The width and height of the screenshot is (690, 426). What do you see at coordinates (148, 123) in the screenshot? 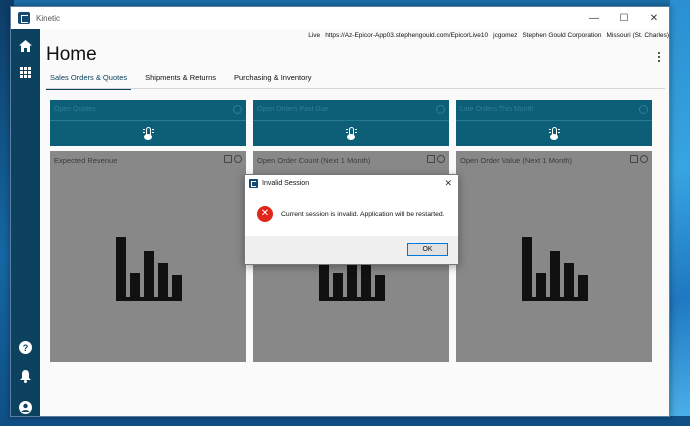
I see `kpi-tile: Open Quotes` at bounding box center [148, 123].